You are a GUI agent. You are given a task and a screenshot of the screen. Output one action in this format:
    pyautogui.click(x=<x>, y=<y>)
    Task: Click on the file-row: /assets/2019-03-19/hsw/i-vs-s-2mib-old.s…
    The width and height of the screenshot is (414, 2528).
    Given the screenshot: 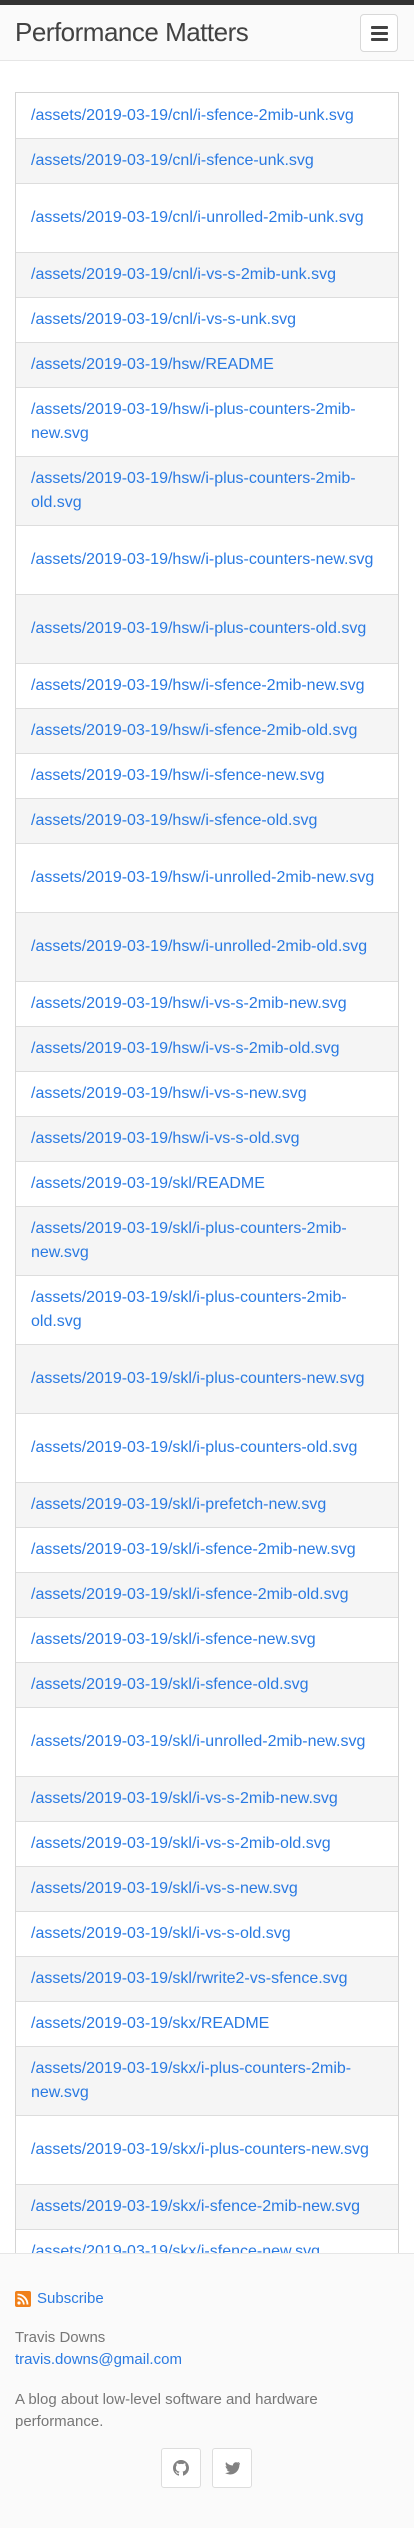 What is the action you would take?
    pyautogui.click(x=207, y=1048)
    